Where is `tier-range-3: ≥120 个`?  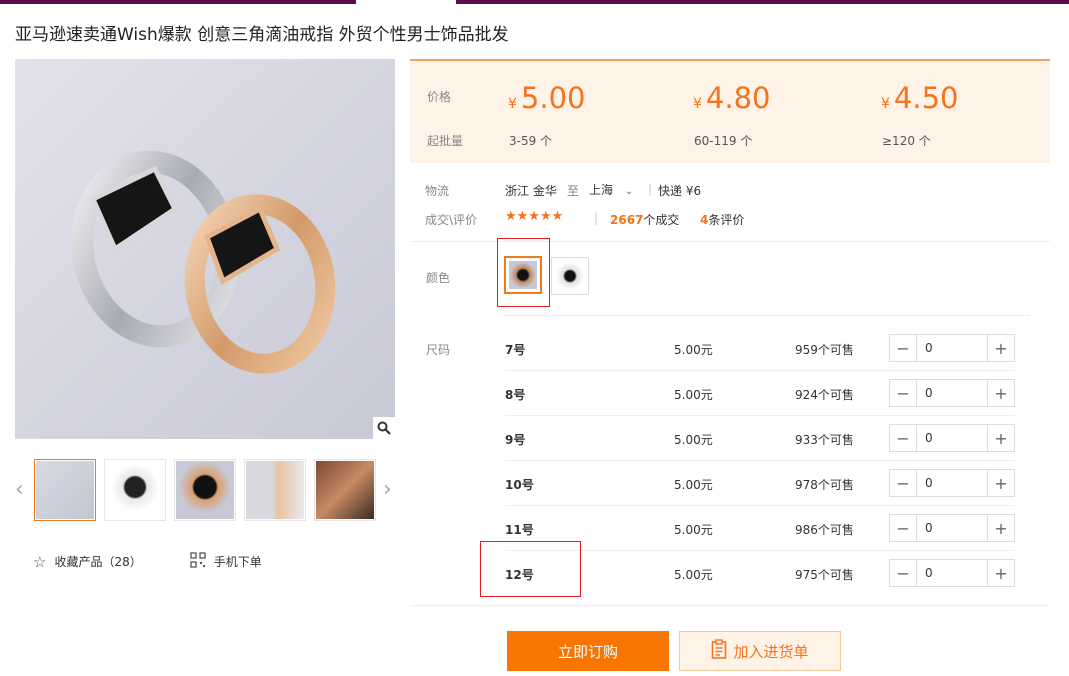 tier-range-3: ≥120 个 is located at coordinates (906, 141).